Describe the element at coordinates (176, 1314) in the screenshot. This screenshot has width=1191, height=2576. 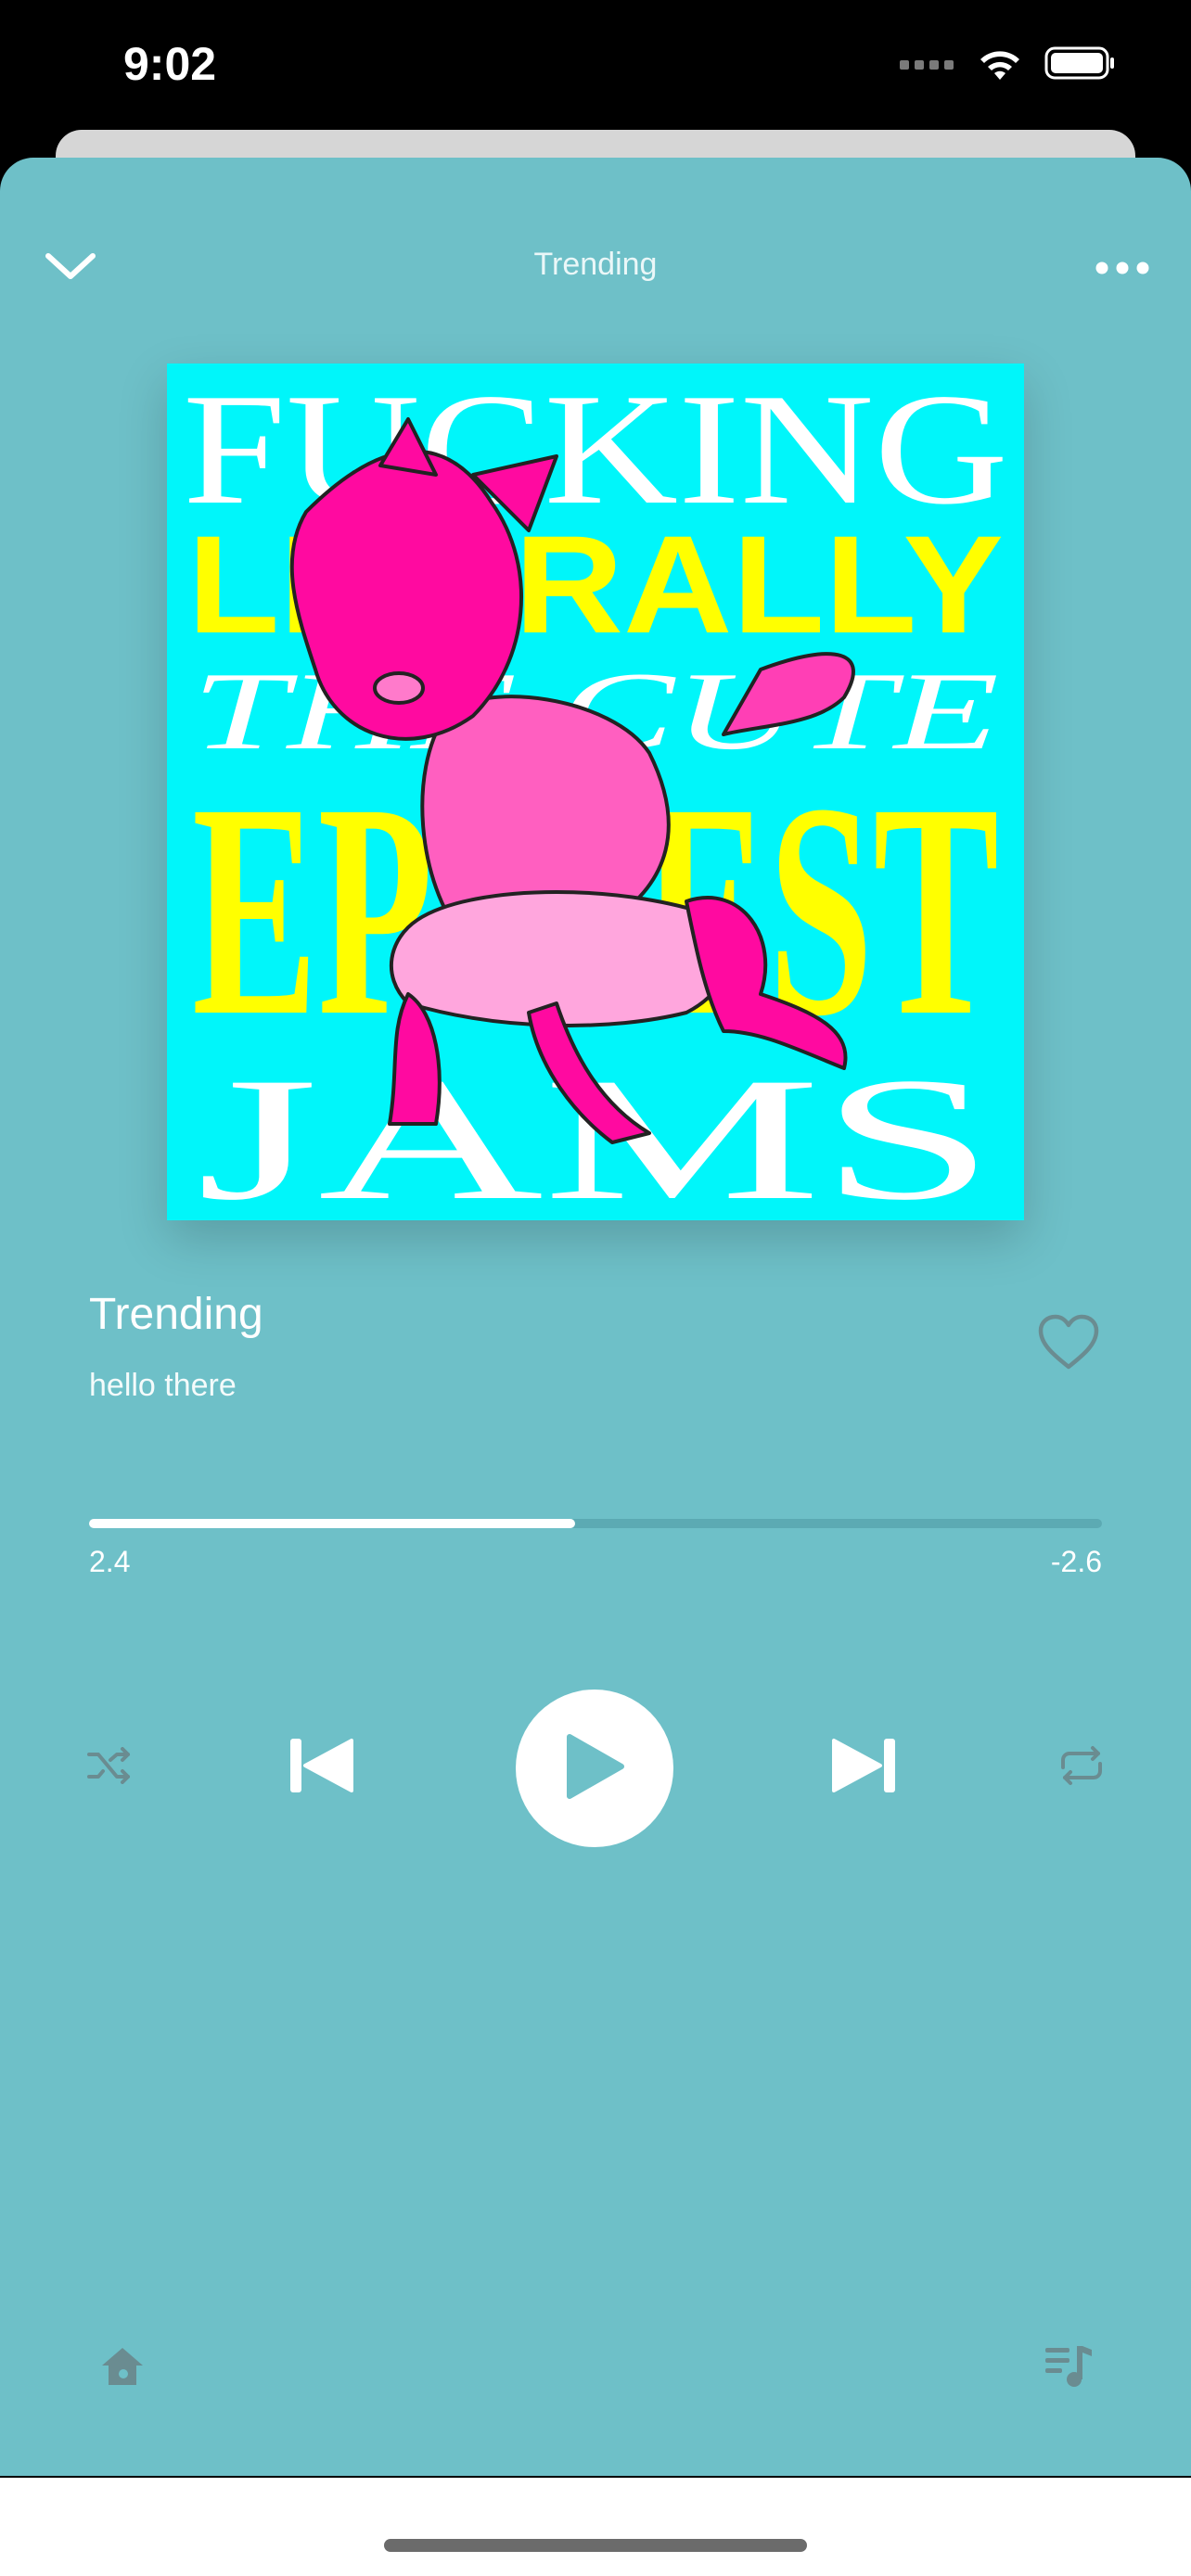
I see `track-title: Trending` at that location.